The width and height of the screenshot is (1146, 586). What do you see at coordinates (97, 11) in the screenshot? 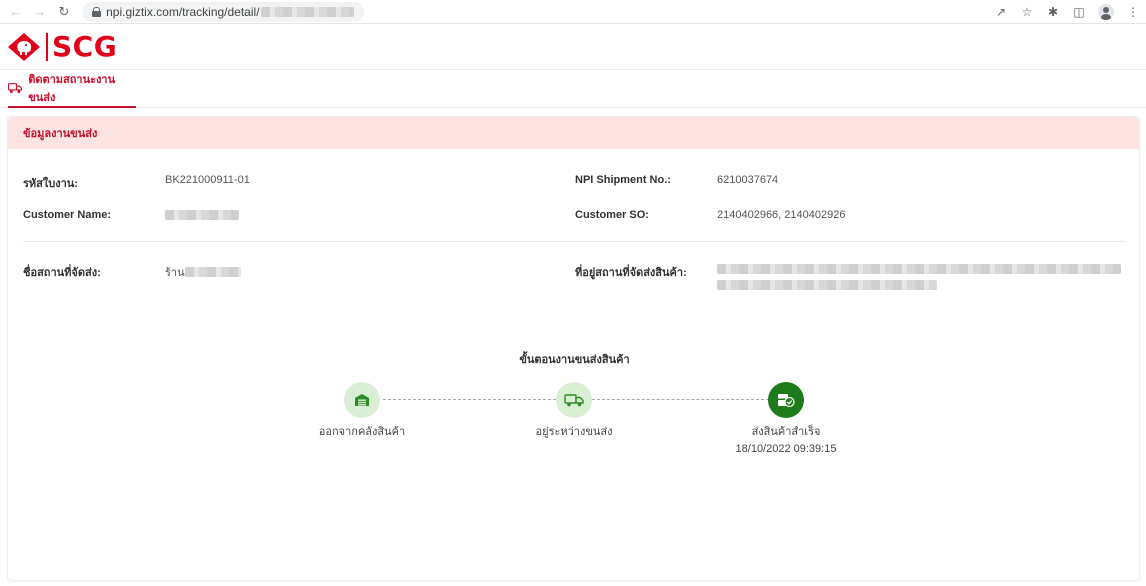
I see `lock-icon` at bounding box center [97, 11].